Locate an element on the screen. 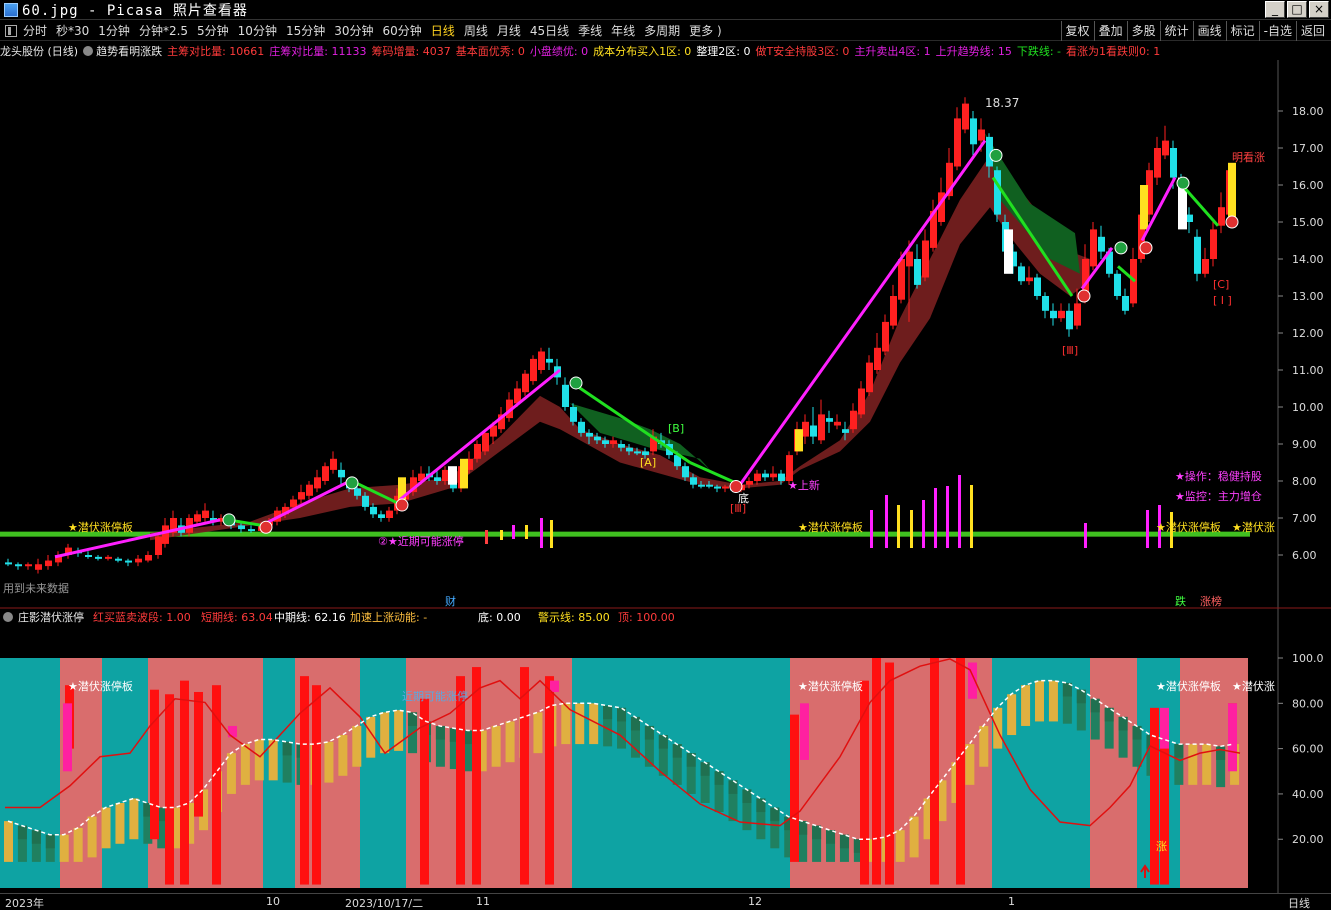 Image resolution: width=1331 pixels, height=910 pixels. period-tab: 45日线 is located at coordinates (549, 30).